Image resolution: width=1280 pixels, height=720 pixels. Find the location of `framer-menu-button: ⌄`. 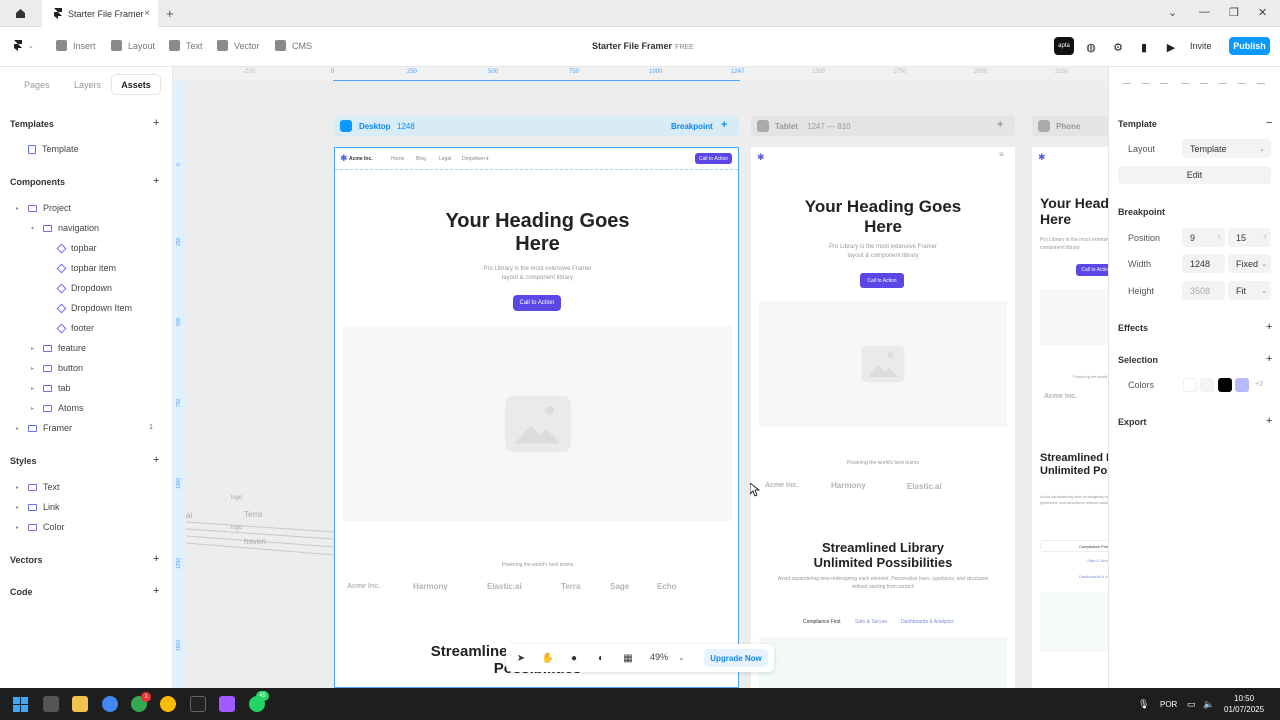

framer-menu-button: ⌄ is located at coordinates (24, 45).